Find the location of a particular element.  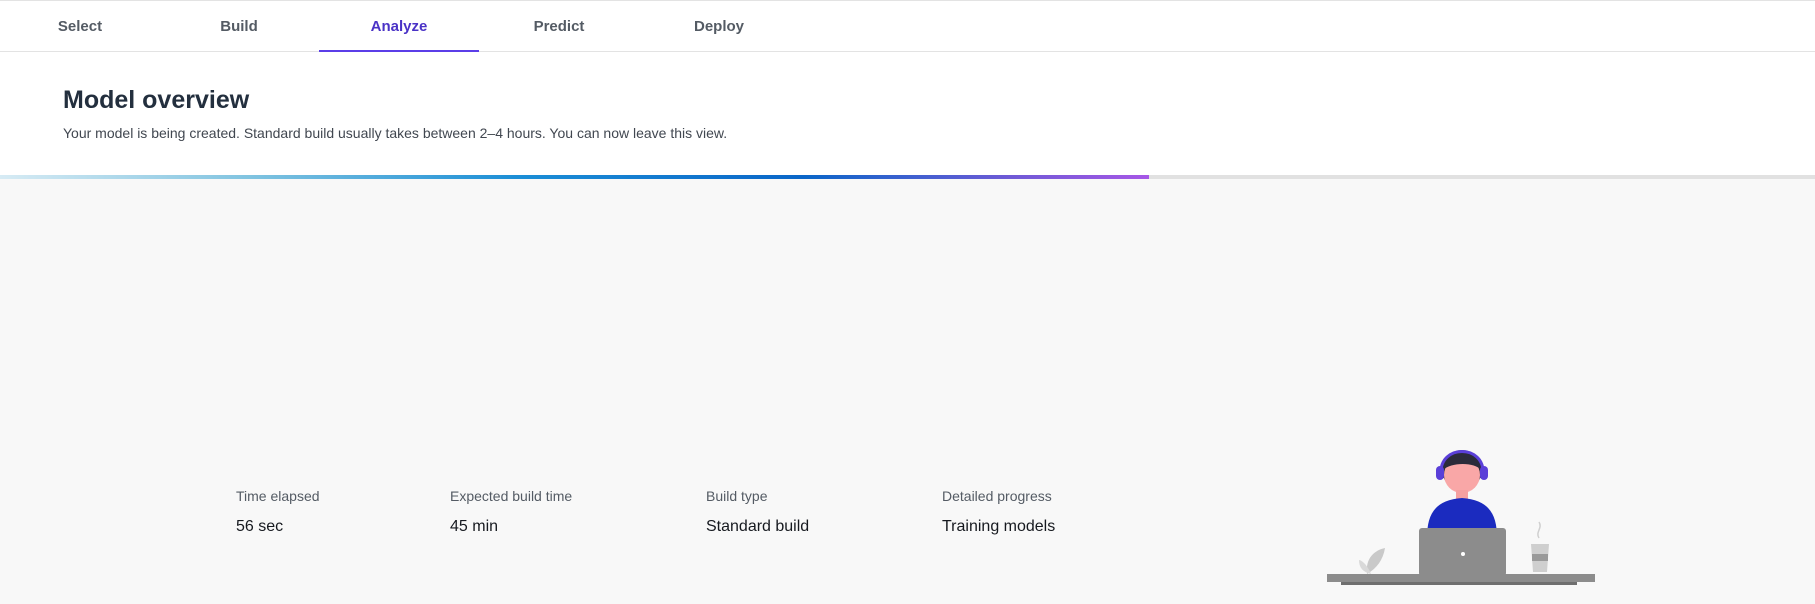

tab-select-label: Select is located at coordinates (80, 26).